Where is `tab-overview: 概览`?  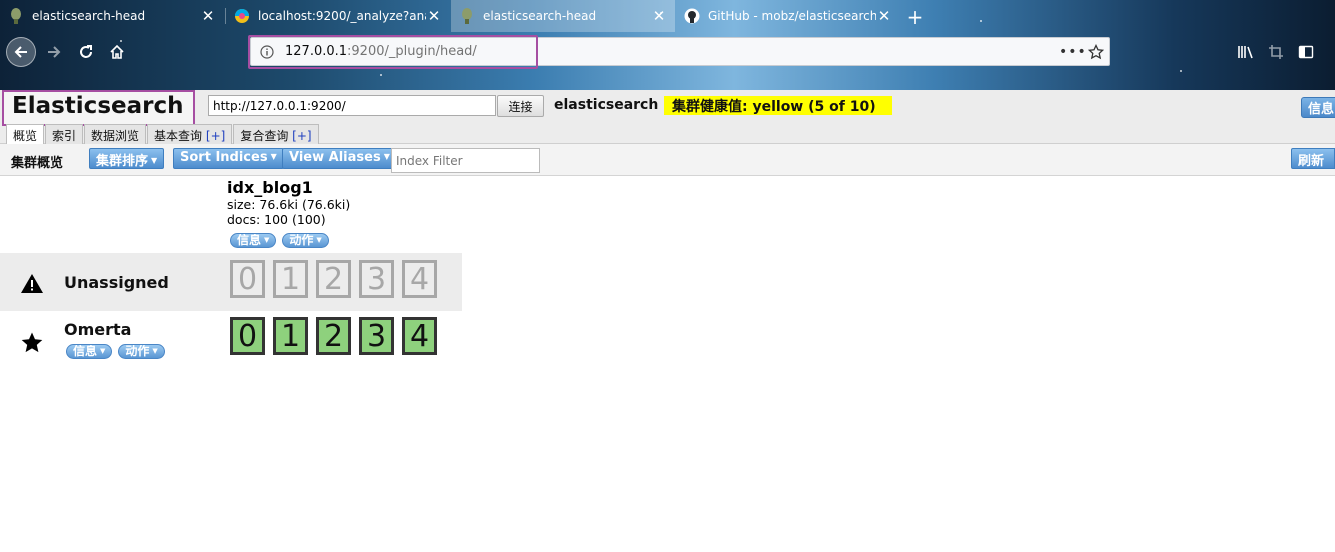 tab-overview: 概览 is located at coordinates (25, 134).